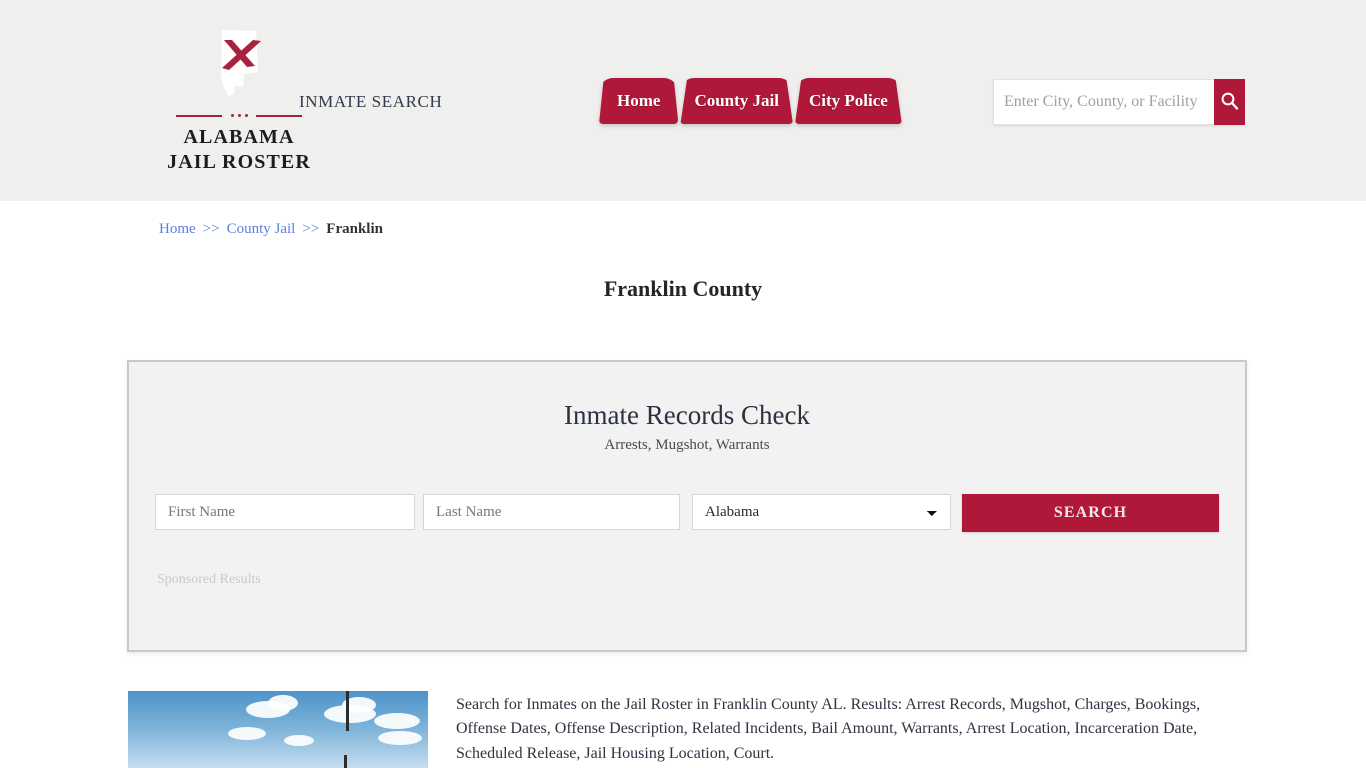 This screenshot has height=768, width=1366. I want to click on form-search-button: SEARCH, so click(1090, 513).